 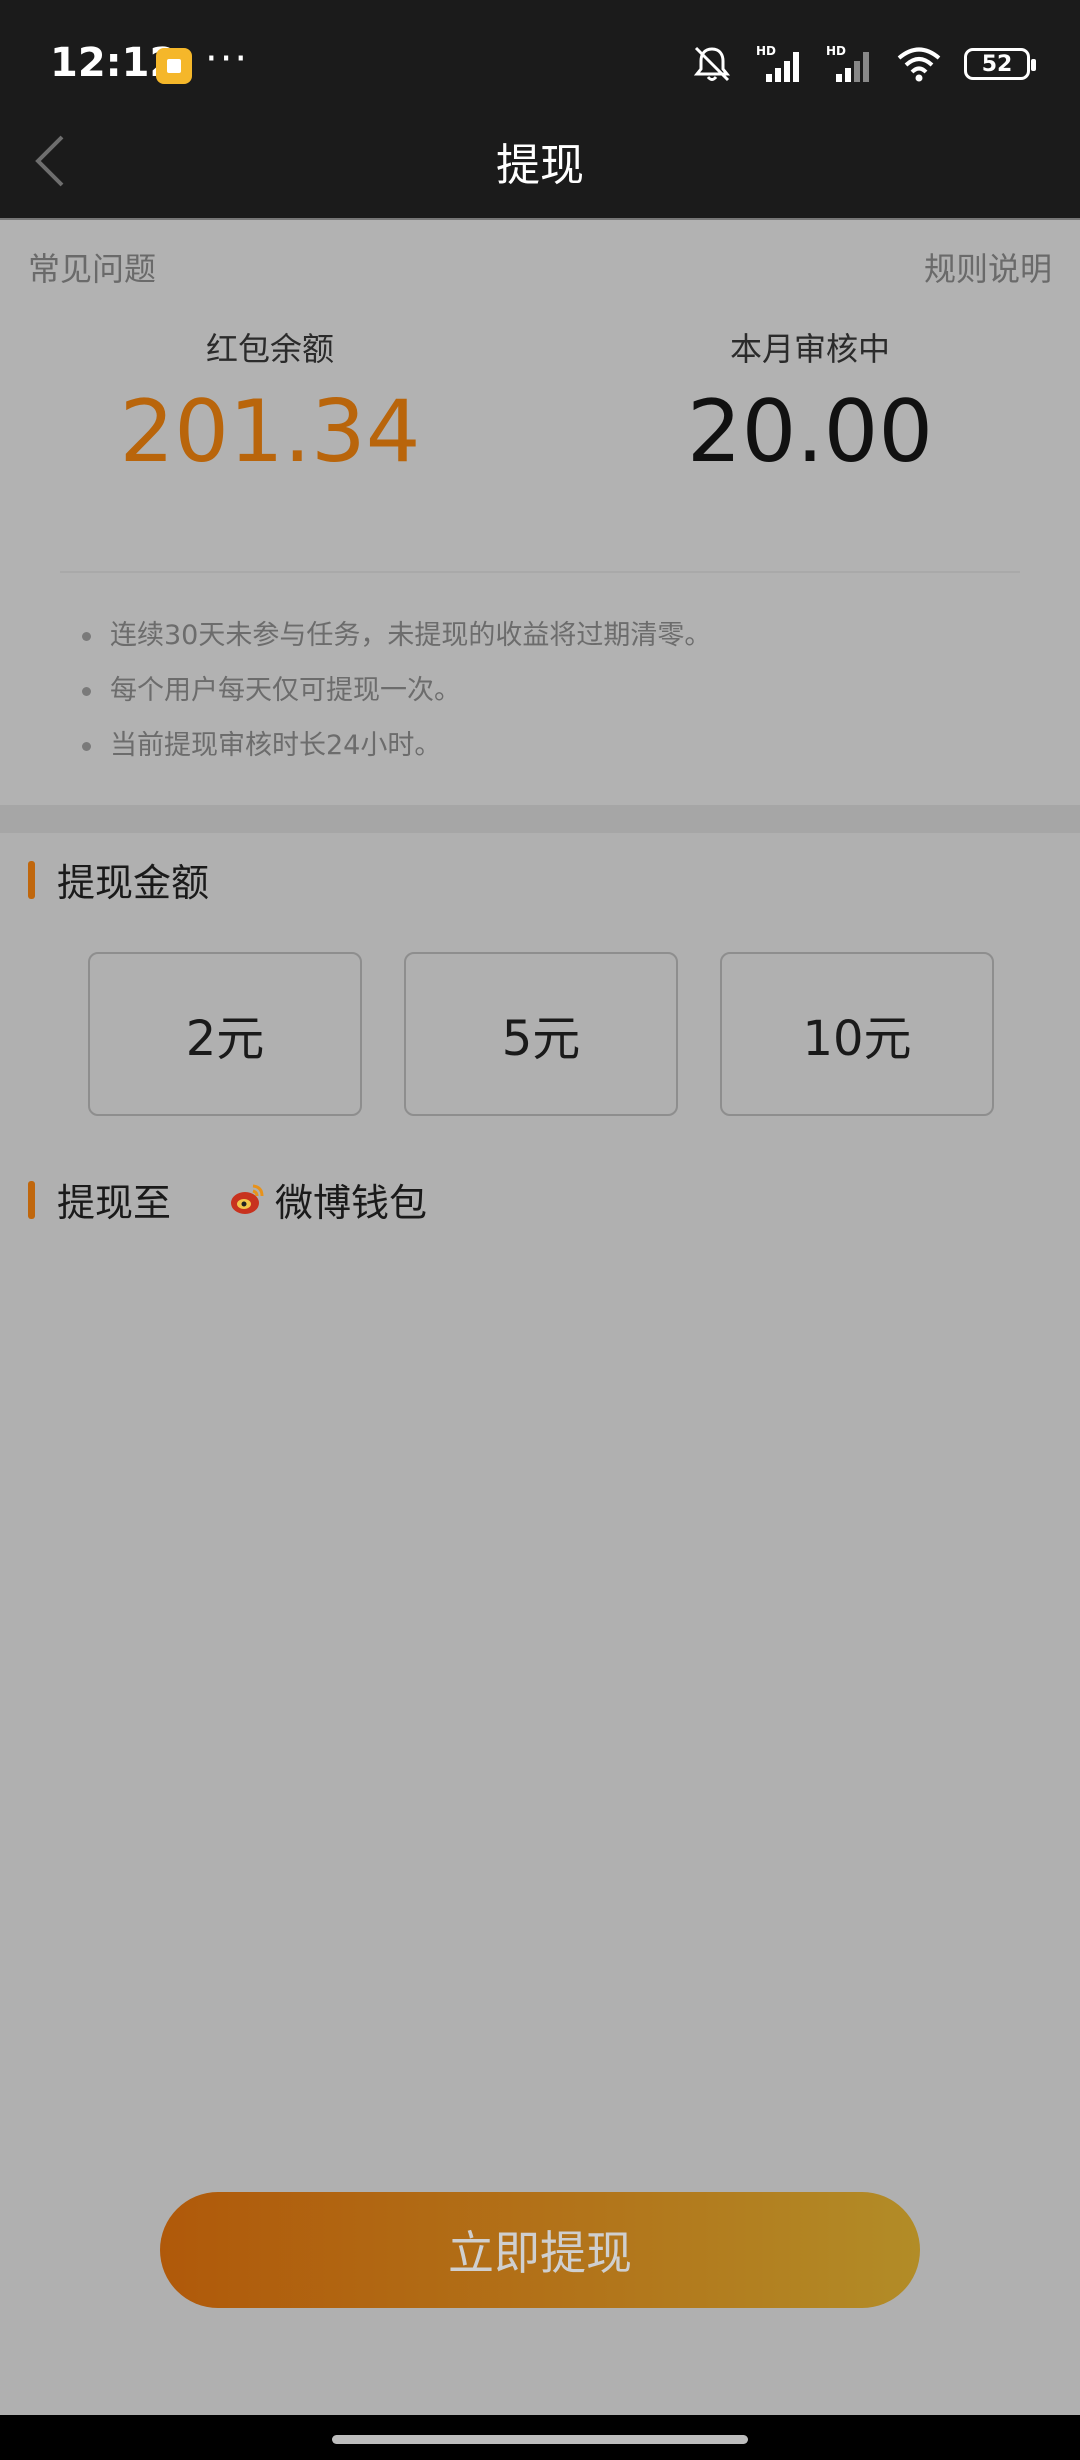 What do you see at coordinates (540, 165) in the screenshot?
I see `page-title: 提现` at bounding box center [540, 165].